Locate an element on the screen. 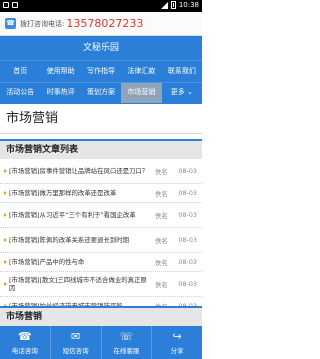 The image size is (320, 359). list-item: [市场营销]从习近平“三个有利于”看国企改革 佚名 08-03 is located at coordinates (101, 215).